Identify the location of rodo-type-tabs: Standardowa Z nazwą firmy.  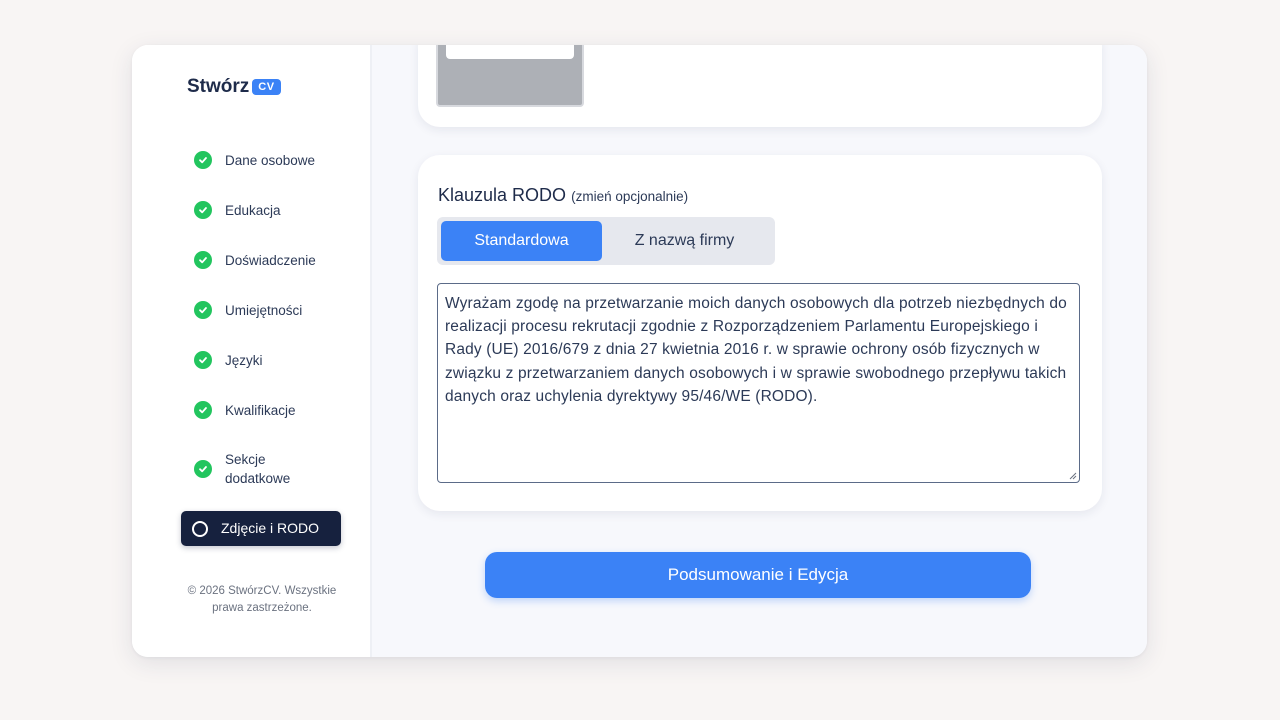
(606, 241).